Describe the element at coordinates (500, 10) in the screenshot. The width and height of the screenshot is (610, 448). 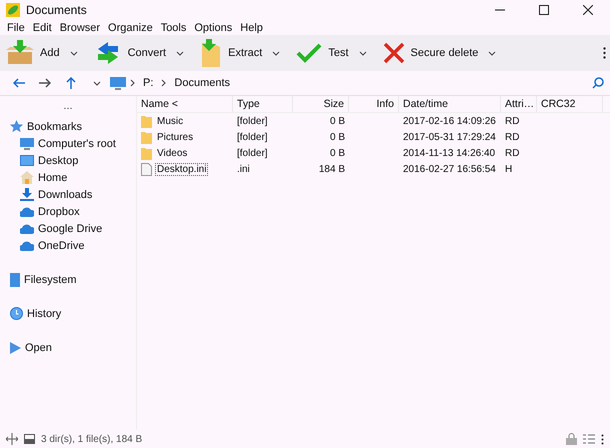
I see `minimize-icon` at that location.